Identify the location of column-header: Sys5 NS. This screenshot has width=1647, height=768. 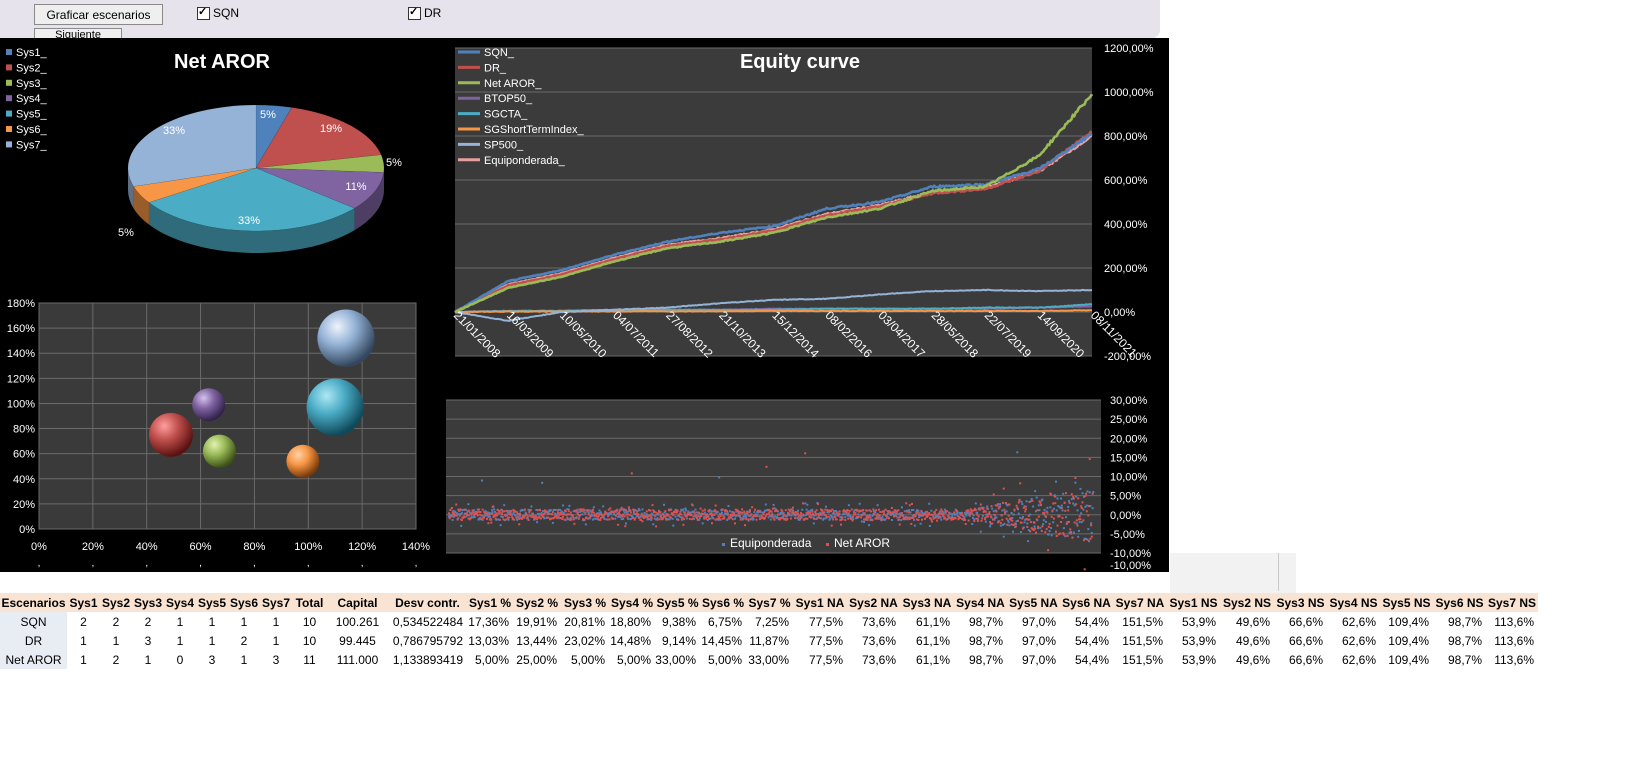
(1406, 602).